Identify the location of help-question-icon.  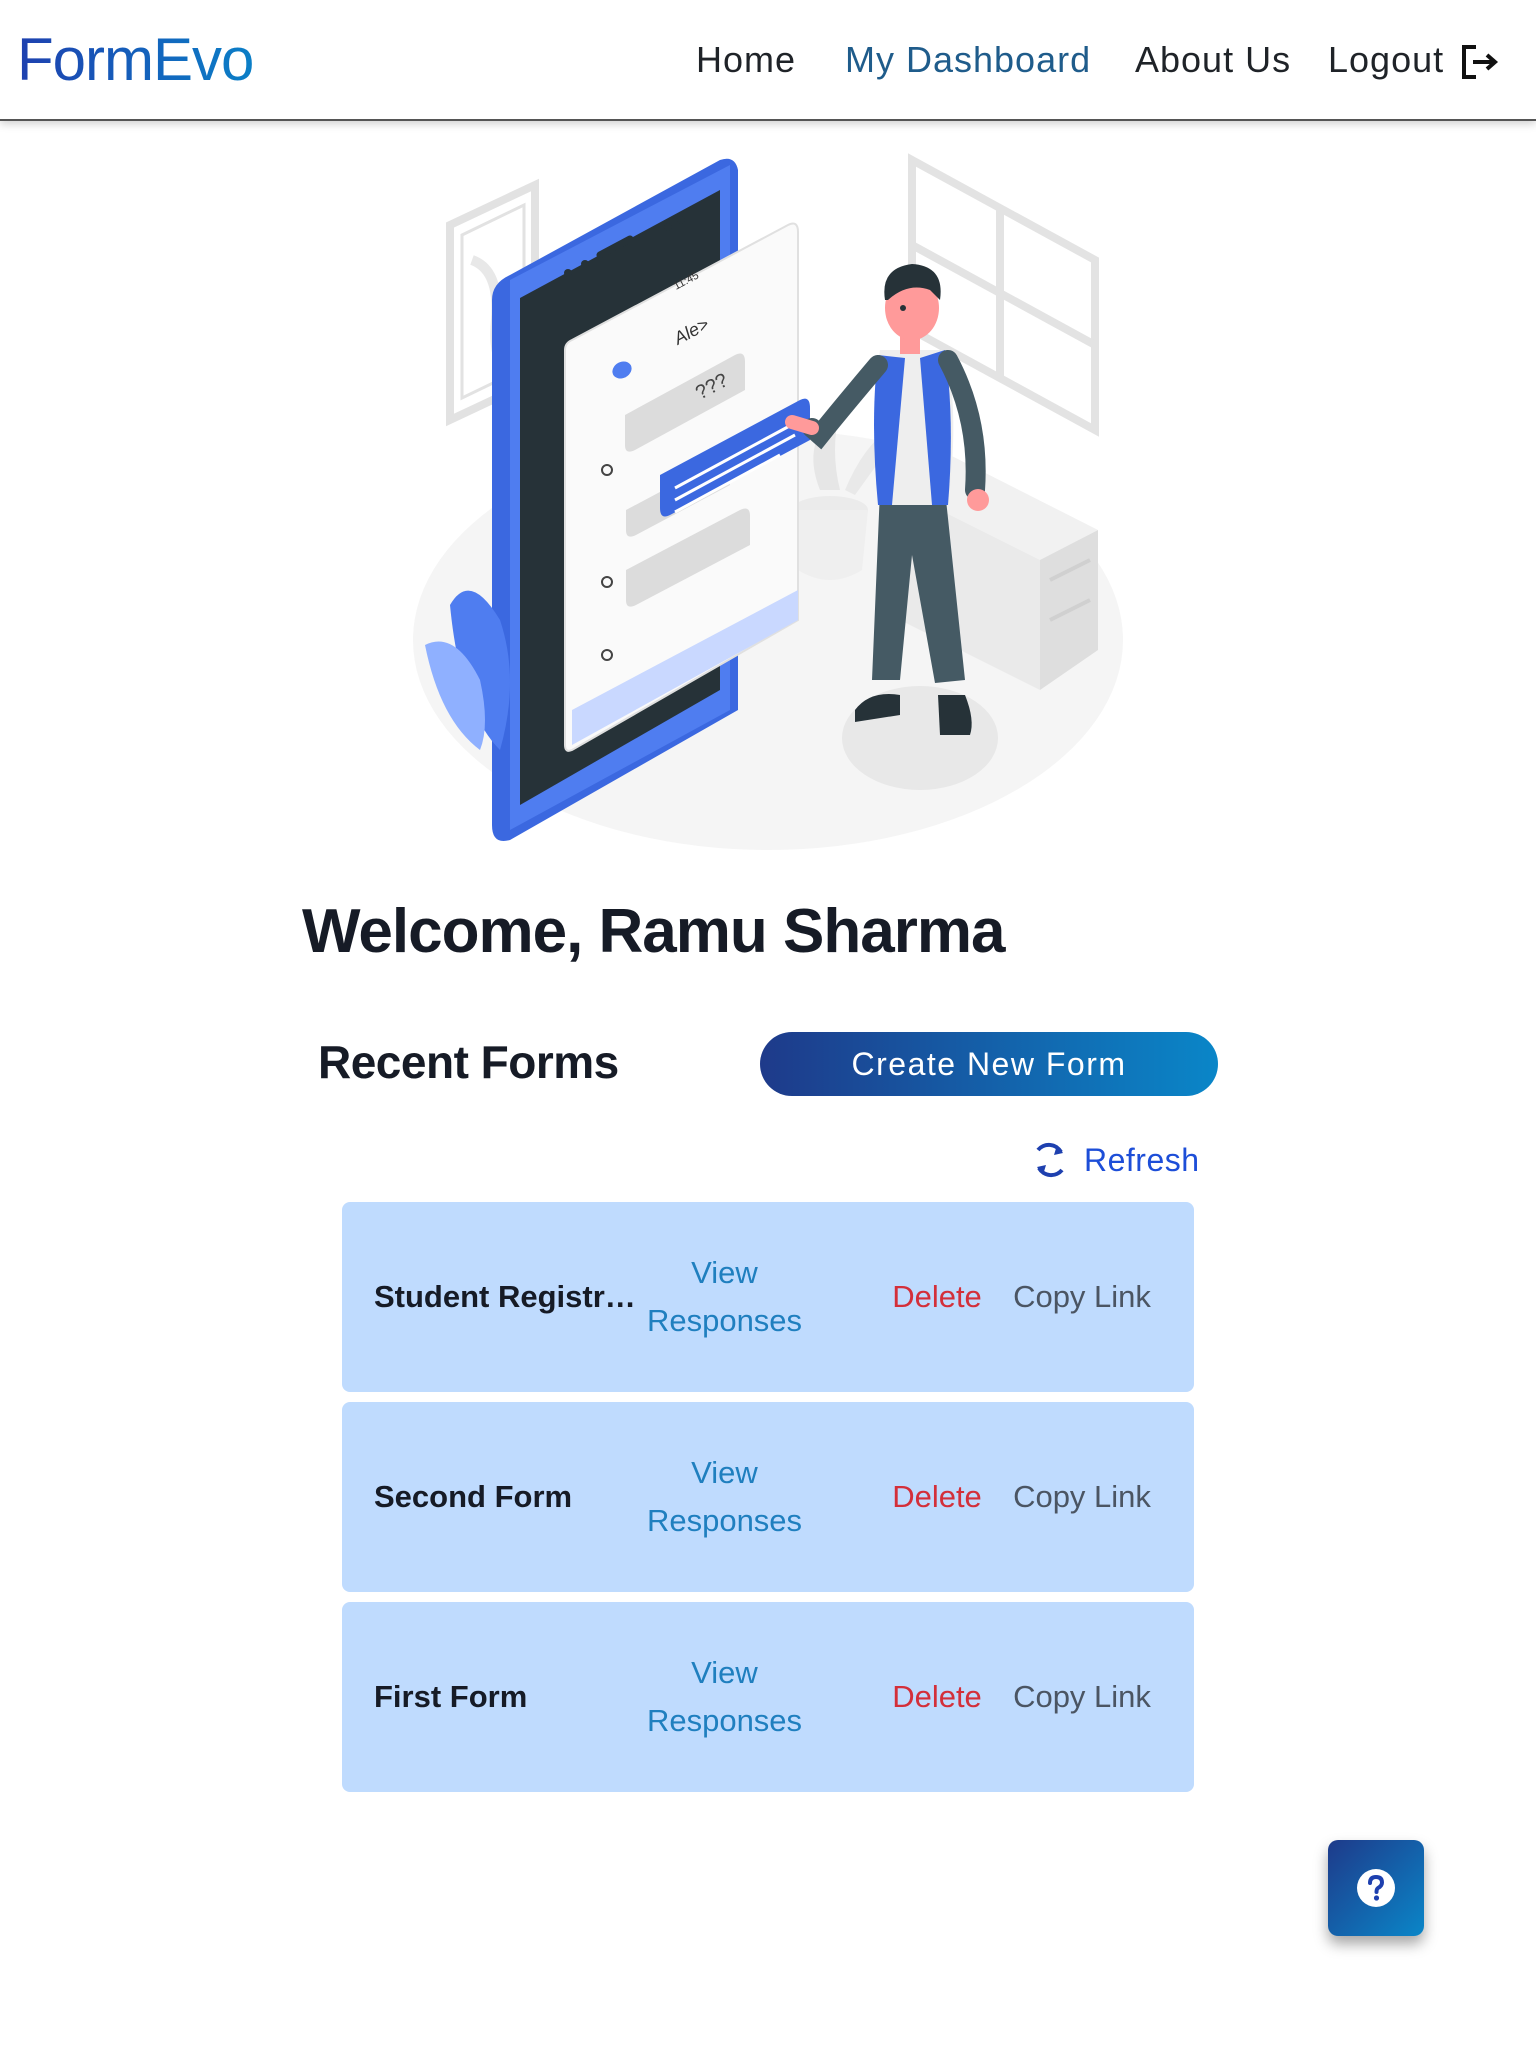
(1376, 1888).